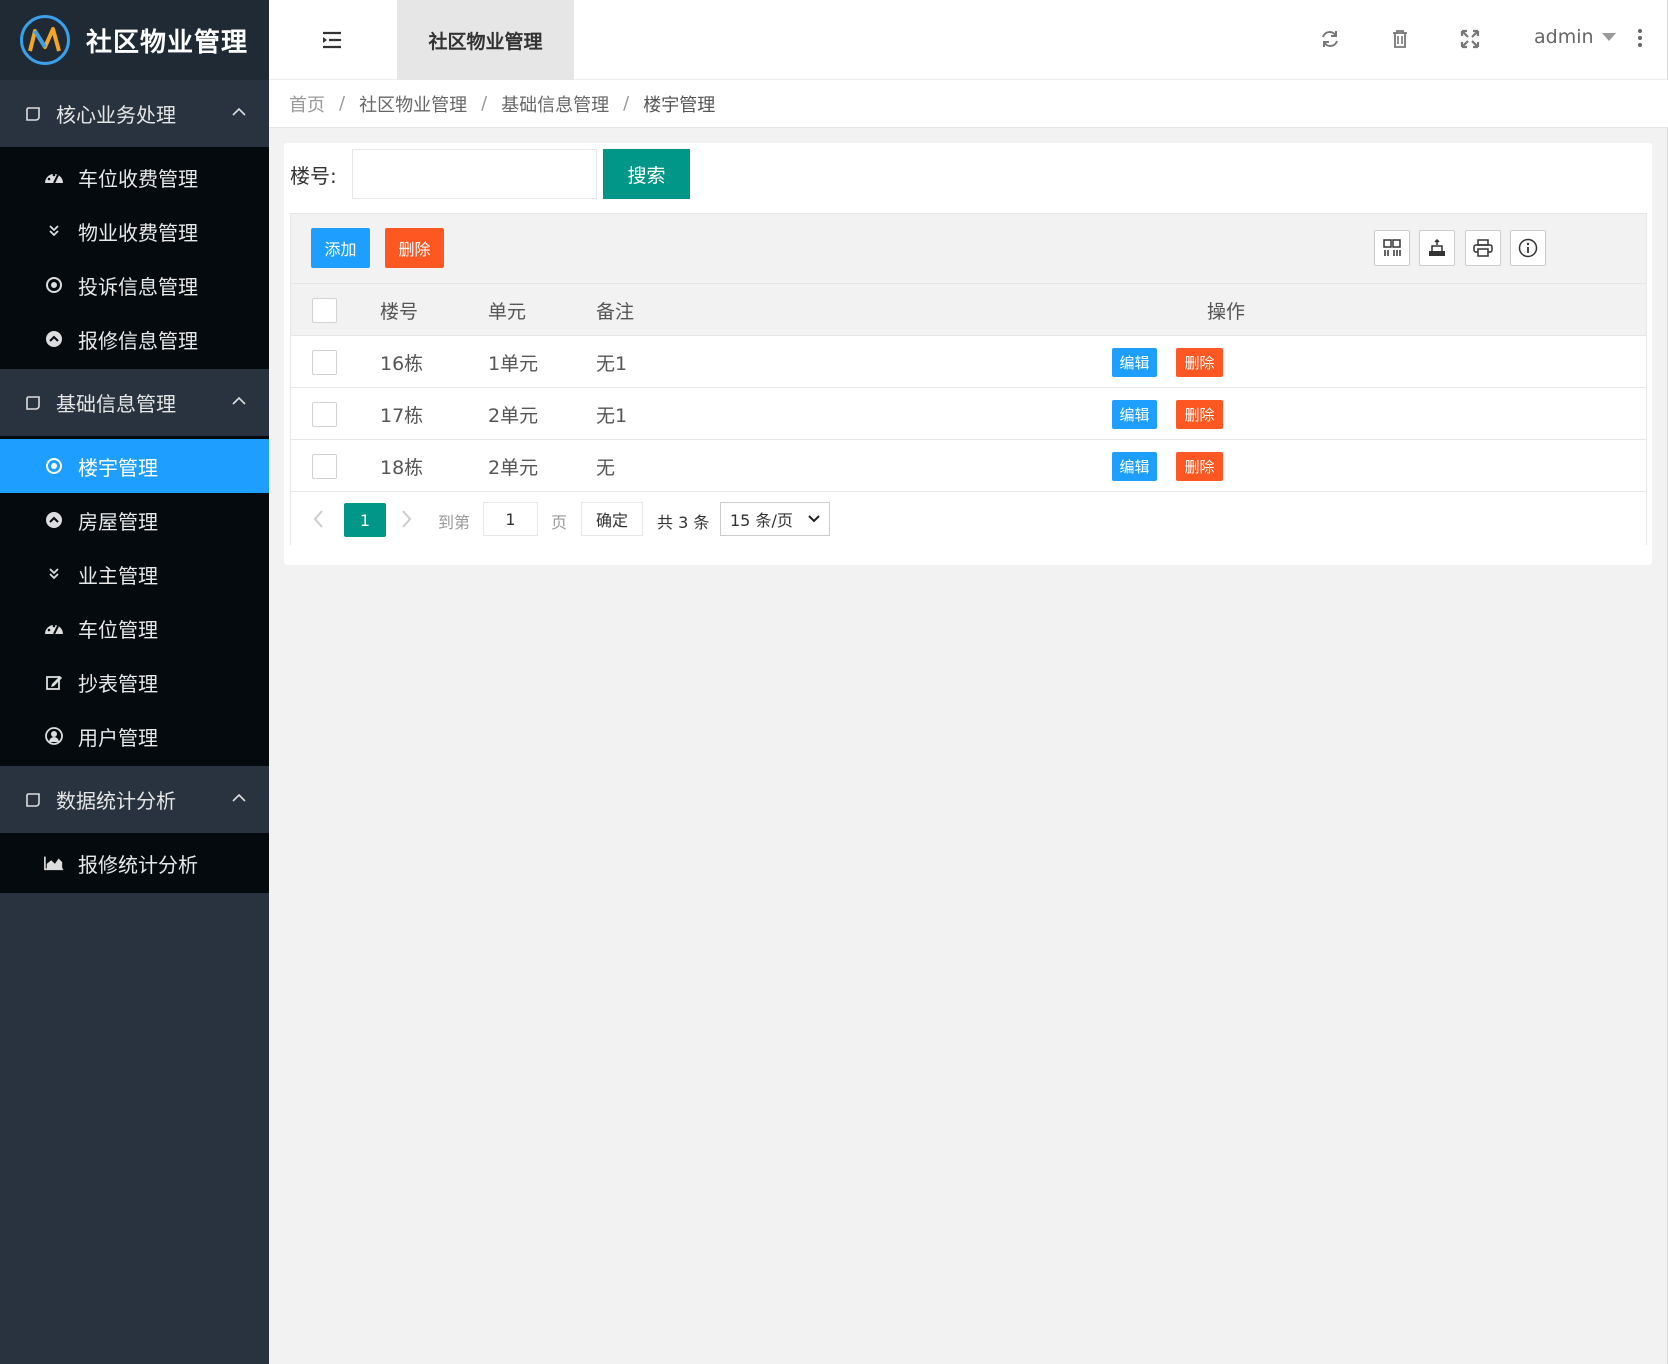 The height and width of the screenshot is (1364, 1668). I want to click on sidebar-item-label: 报修信息管理, so click(138, 340).